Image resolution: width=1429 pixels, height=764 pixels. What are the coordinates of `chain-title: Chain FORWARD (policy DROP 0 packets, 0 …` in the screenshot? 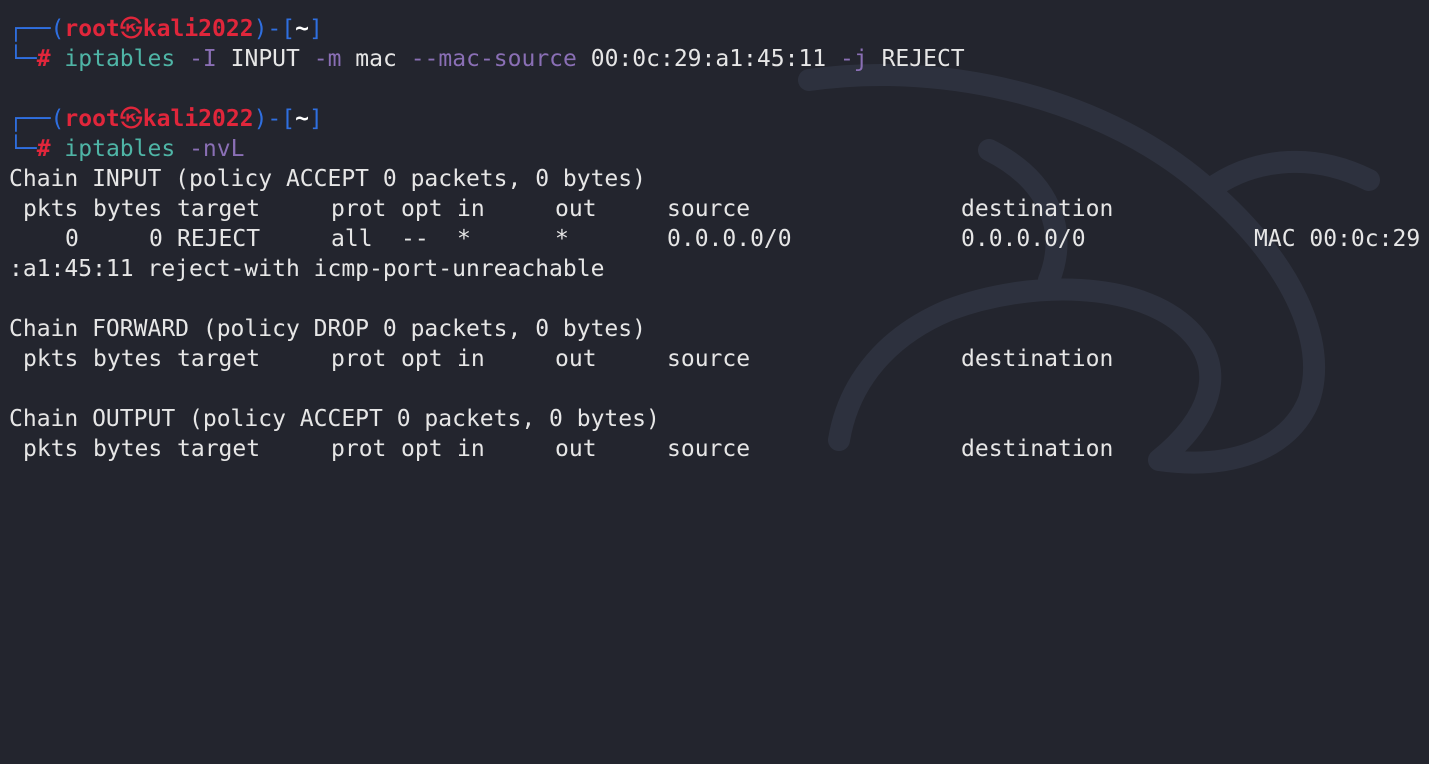 It's located at (327, 329).